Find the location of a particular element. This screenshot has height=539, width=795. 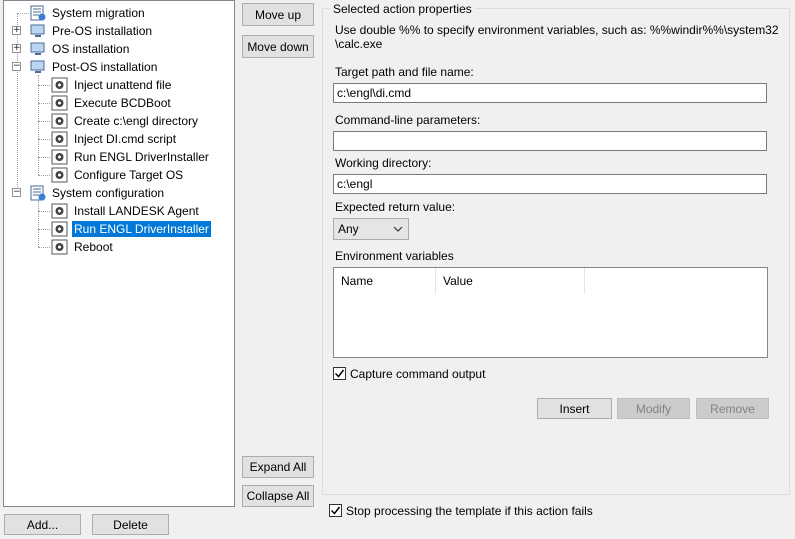

tree-item-configure-target-os: Configure Target OS is located at coordinates (118, 175).